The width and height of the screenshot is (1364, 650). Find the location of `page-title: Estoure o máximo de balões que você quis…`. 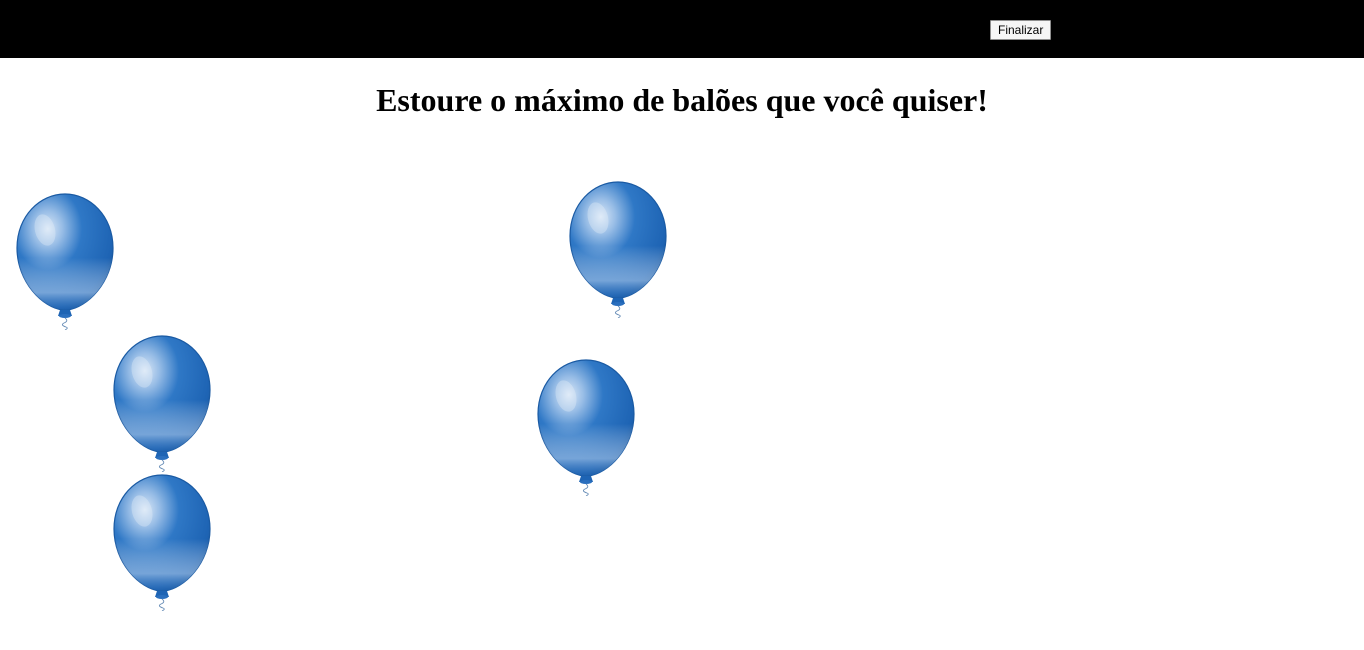

page-title: Estoure o máximo de balões que você quis… is located at coordinates (682, 100).